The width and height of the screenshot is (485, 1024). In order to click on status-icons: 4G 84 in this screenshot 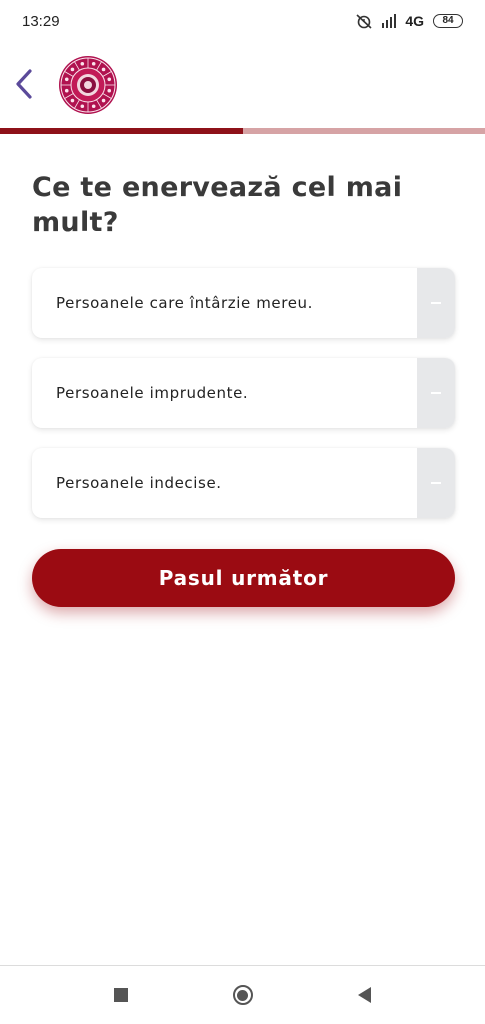, I will do `click(409, 21)`.